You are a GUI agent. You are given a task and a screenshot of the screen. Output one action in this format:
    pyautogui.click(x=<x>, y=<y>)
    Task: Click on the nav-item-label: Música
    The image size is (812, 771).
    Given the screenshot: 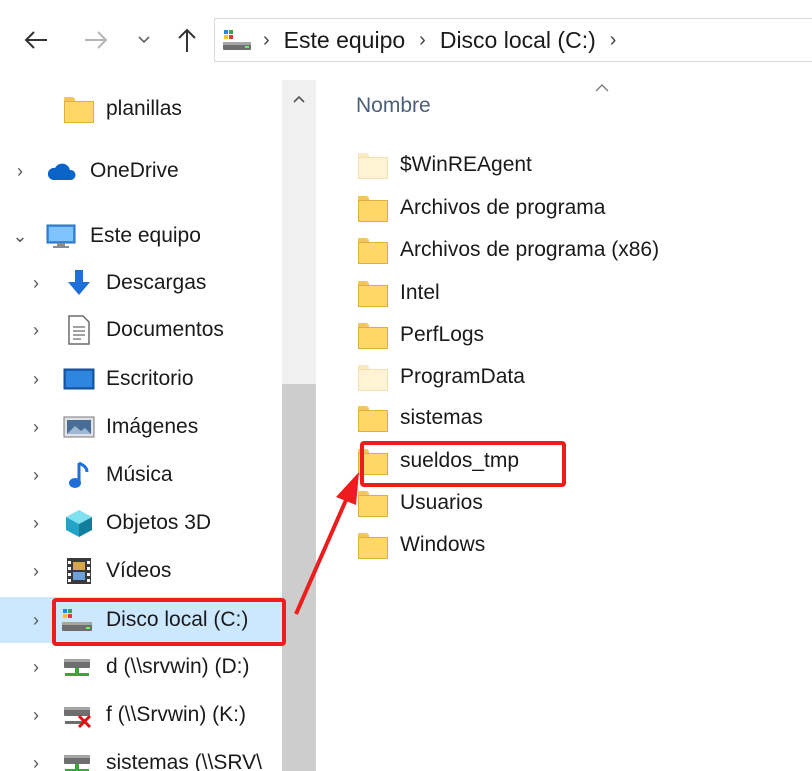 What is the action you would take?
    pyautogui.click(x=139, y=474)
    